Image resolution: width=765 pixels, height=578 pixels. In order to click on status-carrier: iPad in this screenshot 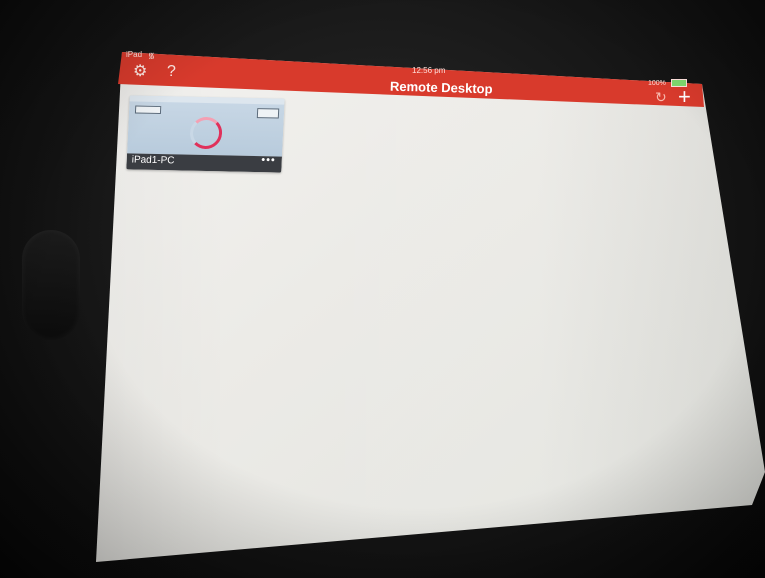, I will do `click(134, 54)`.